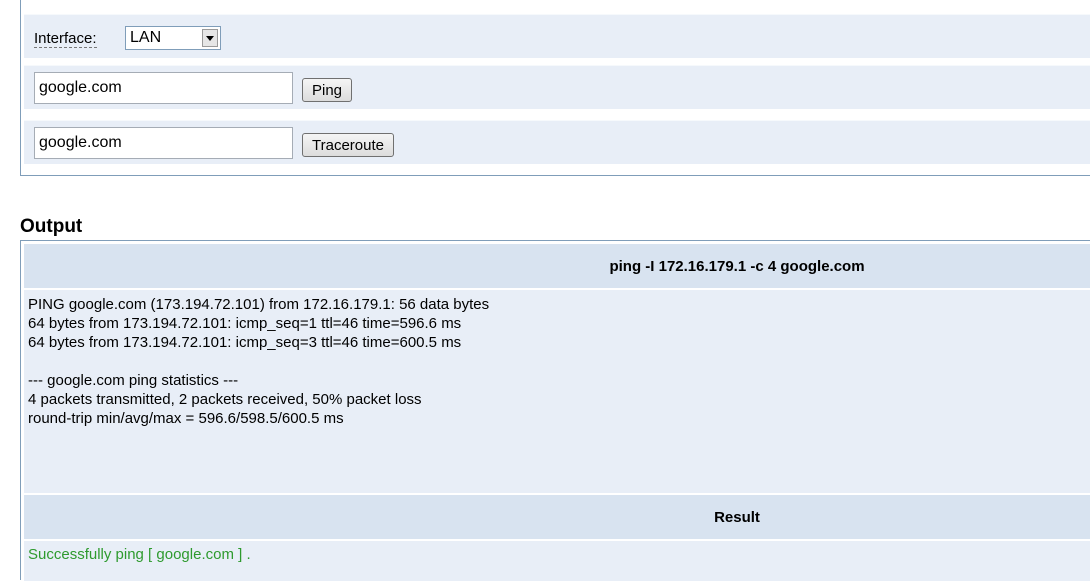 The height and width of the screenshot is (581, 1090). Describe the element at coordinates (327, 90) in the screenshot. I see `ping-button: Ping` at that location.